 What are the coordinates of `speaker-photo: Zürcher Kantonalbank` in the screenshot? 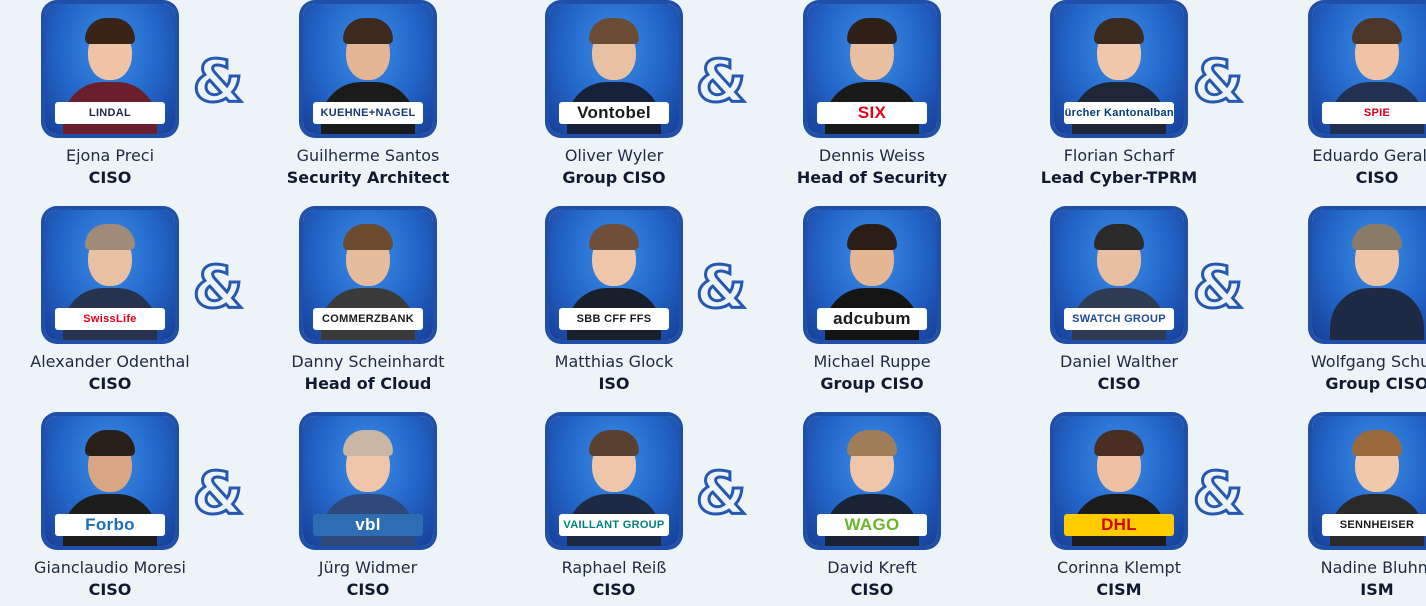 It's located at (1119, 69).